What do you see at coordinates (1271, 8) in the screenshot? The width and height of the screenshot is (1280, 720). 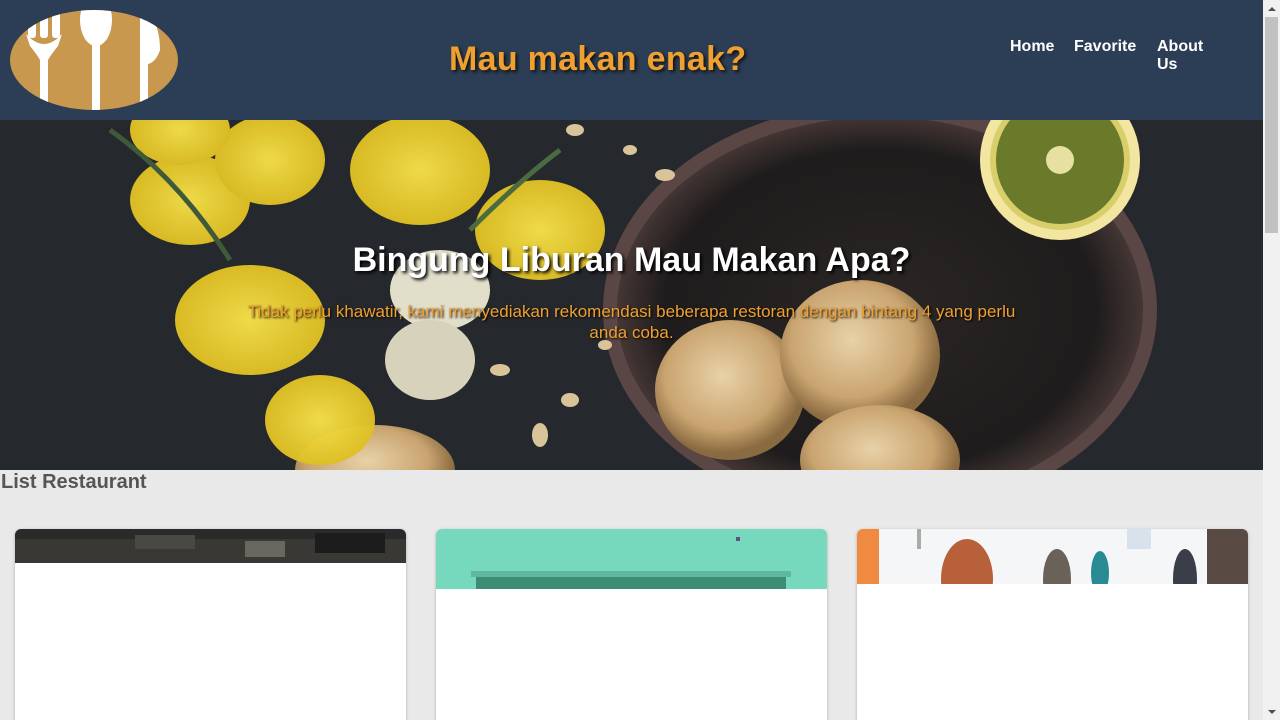 I see `scroll-up-icon` at bounding box center [1271, 8].